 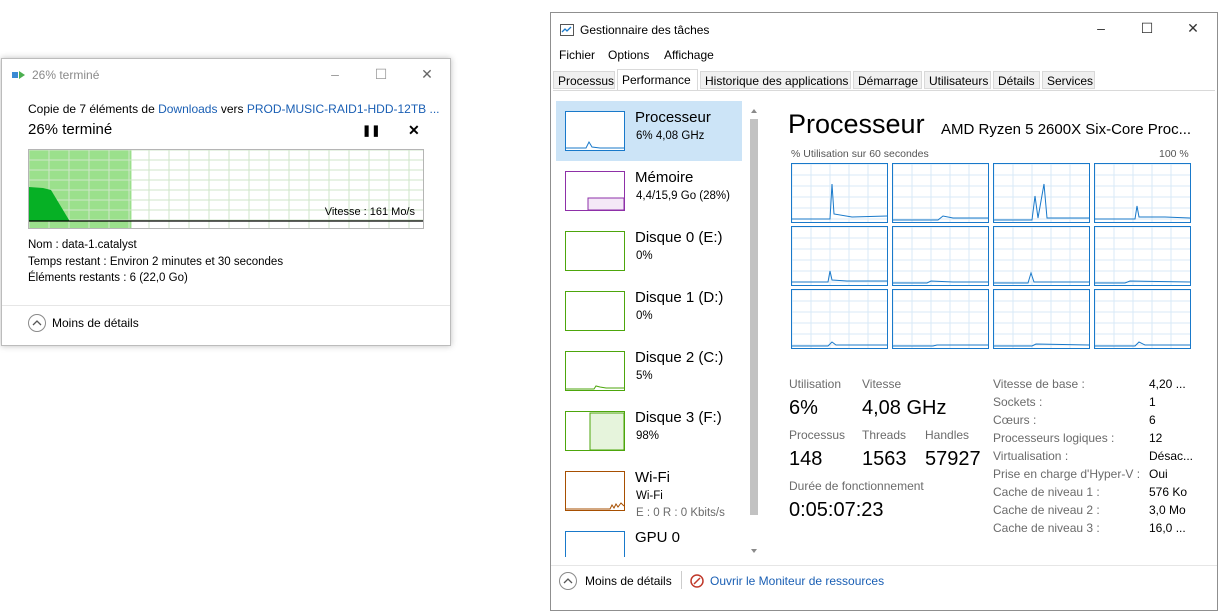 What do you see at coordinates (414, 130) in the screenshot?
I see `cancel-copy-button: ✕` at bounding box center [414, 130].